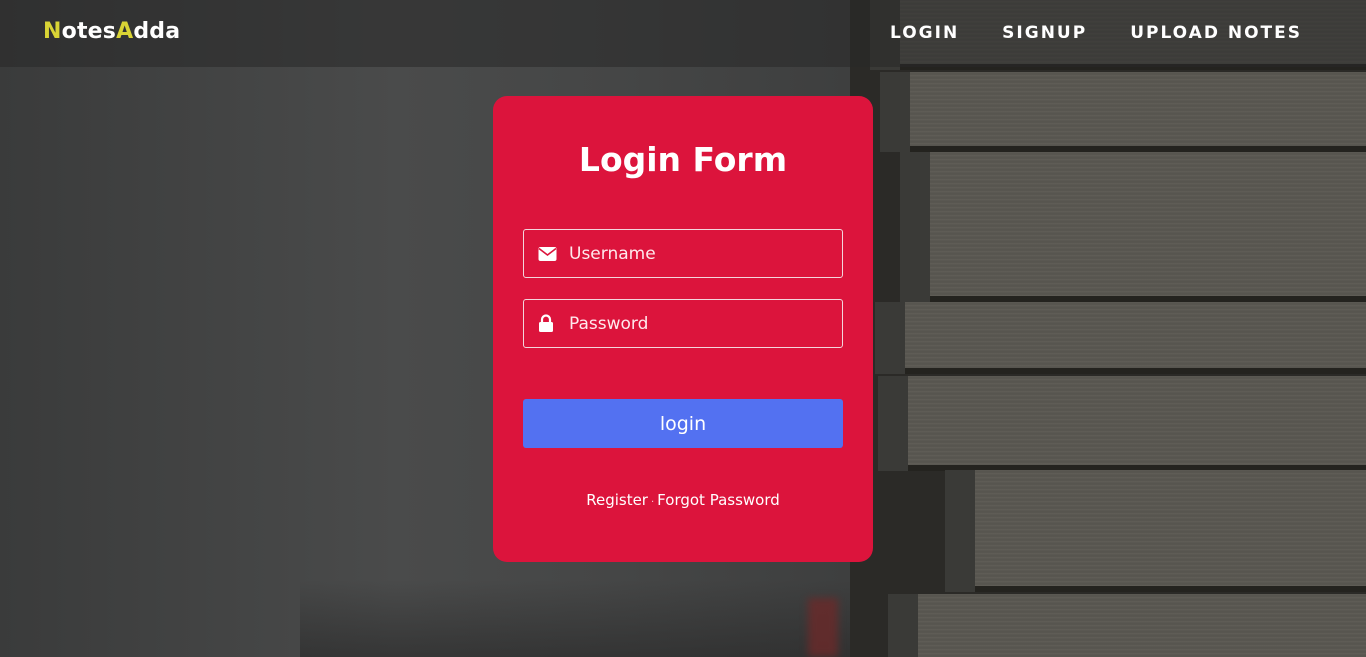 The width and height of the screenshot is (1366, 657). I want to click on lock-icon, so click(547, 323).